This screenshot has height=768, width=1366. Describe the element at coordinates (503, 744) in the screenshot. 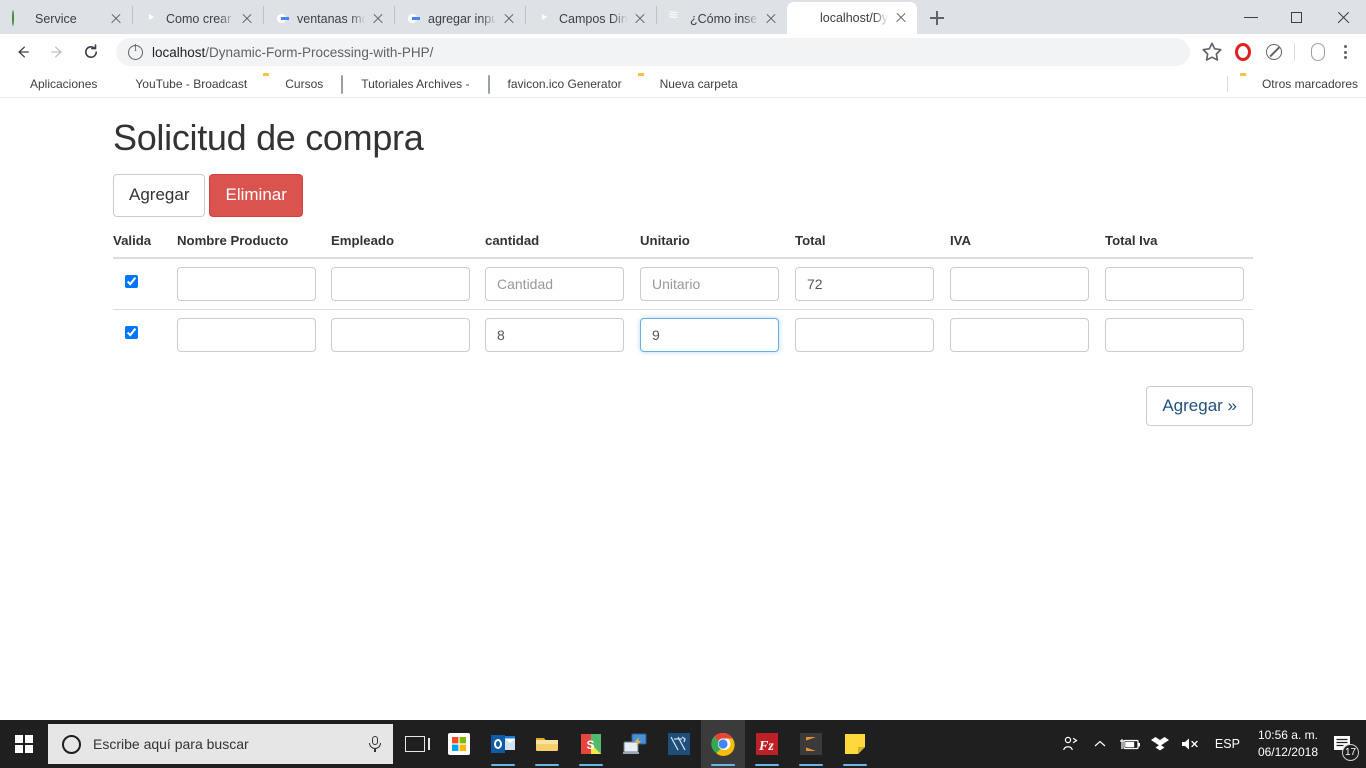

I see `outlook-icon` at that location.